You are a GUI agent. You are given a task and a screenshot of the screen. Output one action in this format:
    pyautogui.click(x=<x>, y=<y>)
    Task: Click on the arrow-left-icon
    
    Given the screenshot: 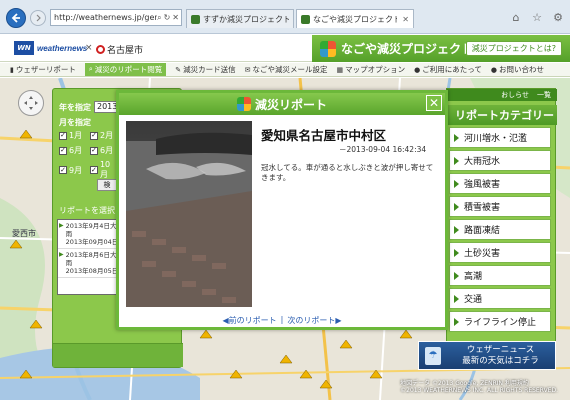 What is the action you would take?
    pyautogui.click(x=15, y=18)
    